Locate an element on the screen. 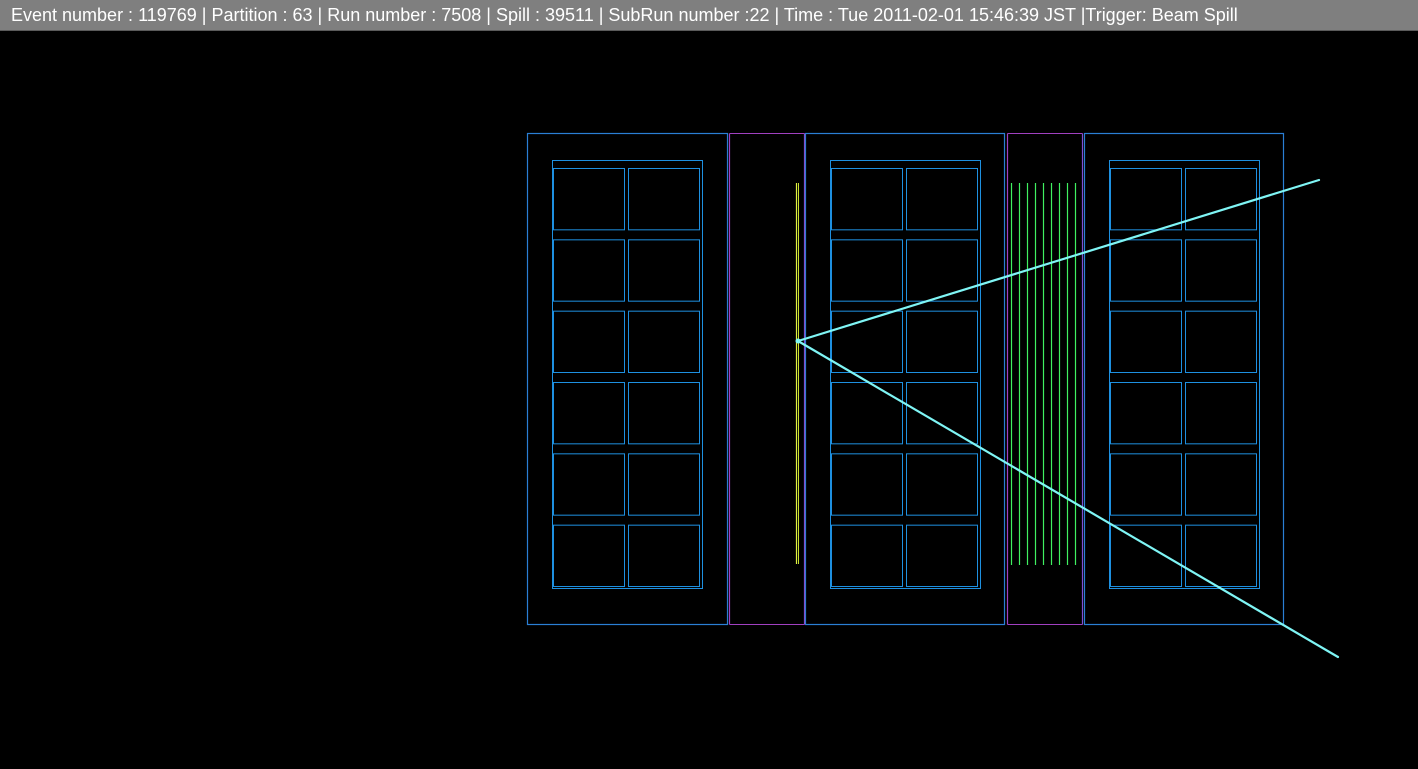  module-1-cell-grid is located at coordinates (627, 374).